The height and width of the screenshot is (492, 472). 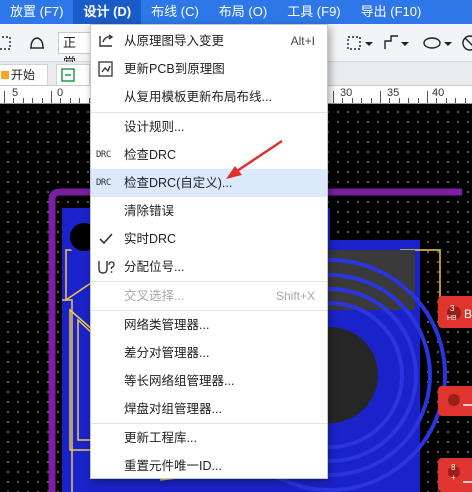 What do you see at coordinates (106, 267) in the screenshot?
I see `assign-designator-icon` at bounding box center [106, 267].